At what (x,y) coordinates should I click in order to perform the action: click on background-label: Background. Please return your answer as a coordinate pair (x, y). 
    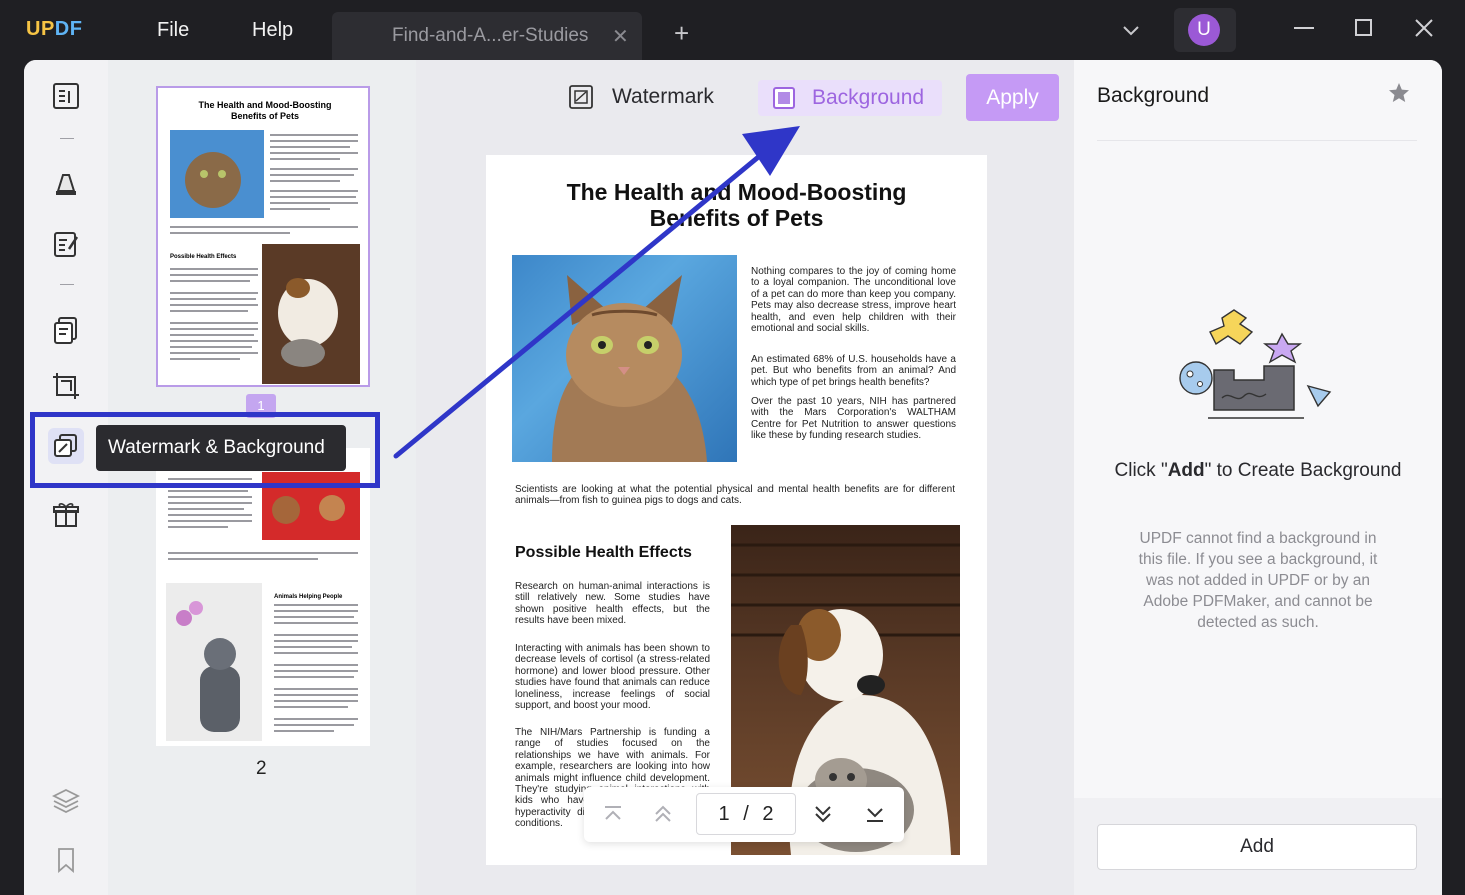
    Looking at the image, I should click on (868, 97).